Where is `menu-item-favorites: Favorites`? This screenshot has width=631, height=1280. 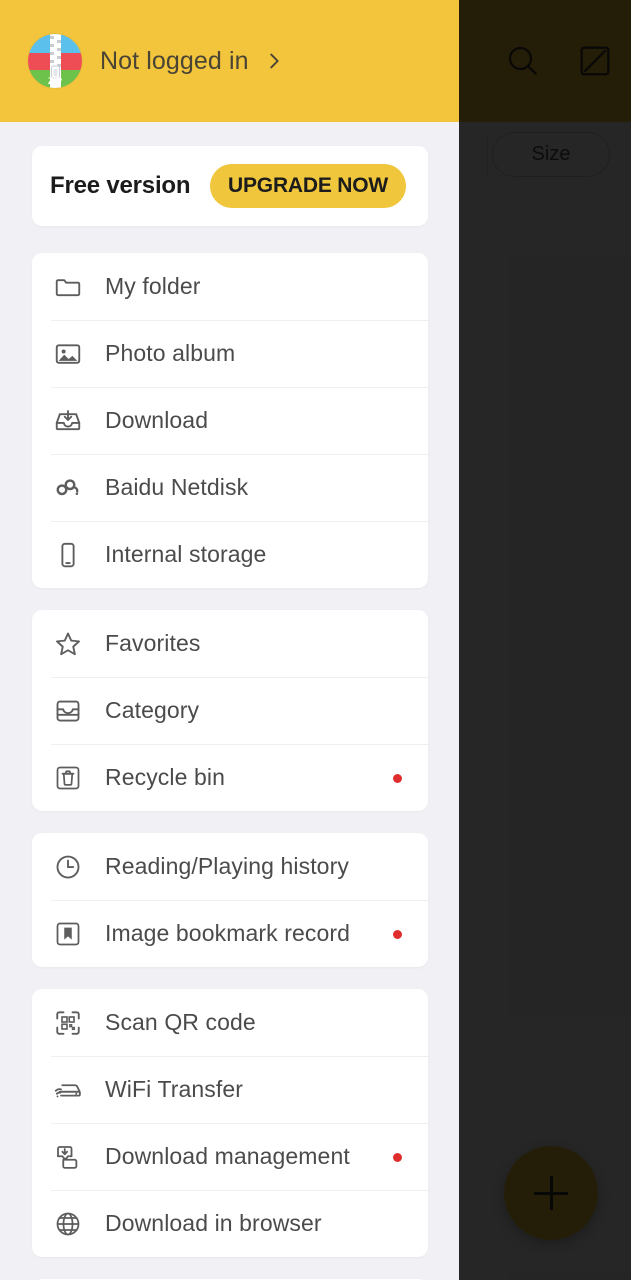
menu-item-favorites: Favorites is located at coordinates (230, 643).